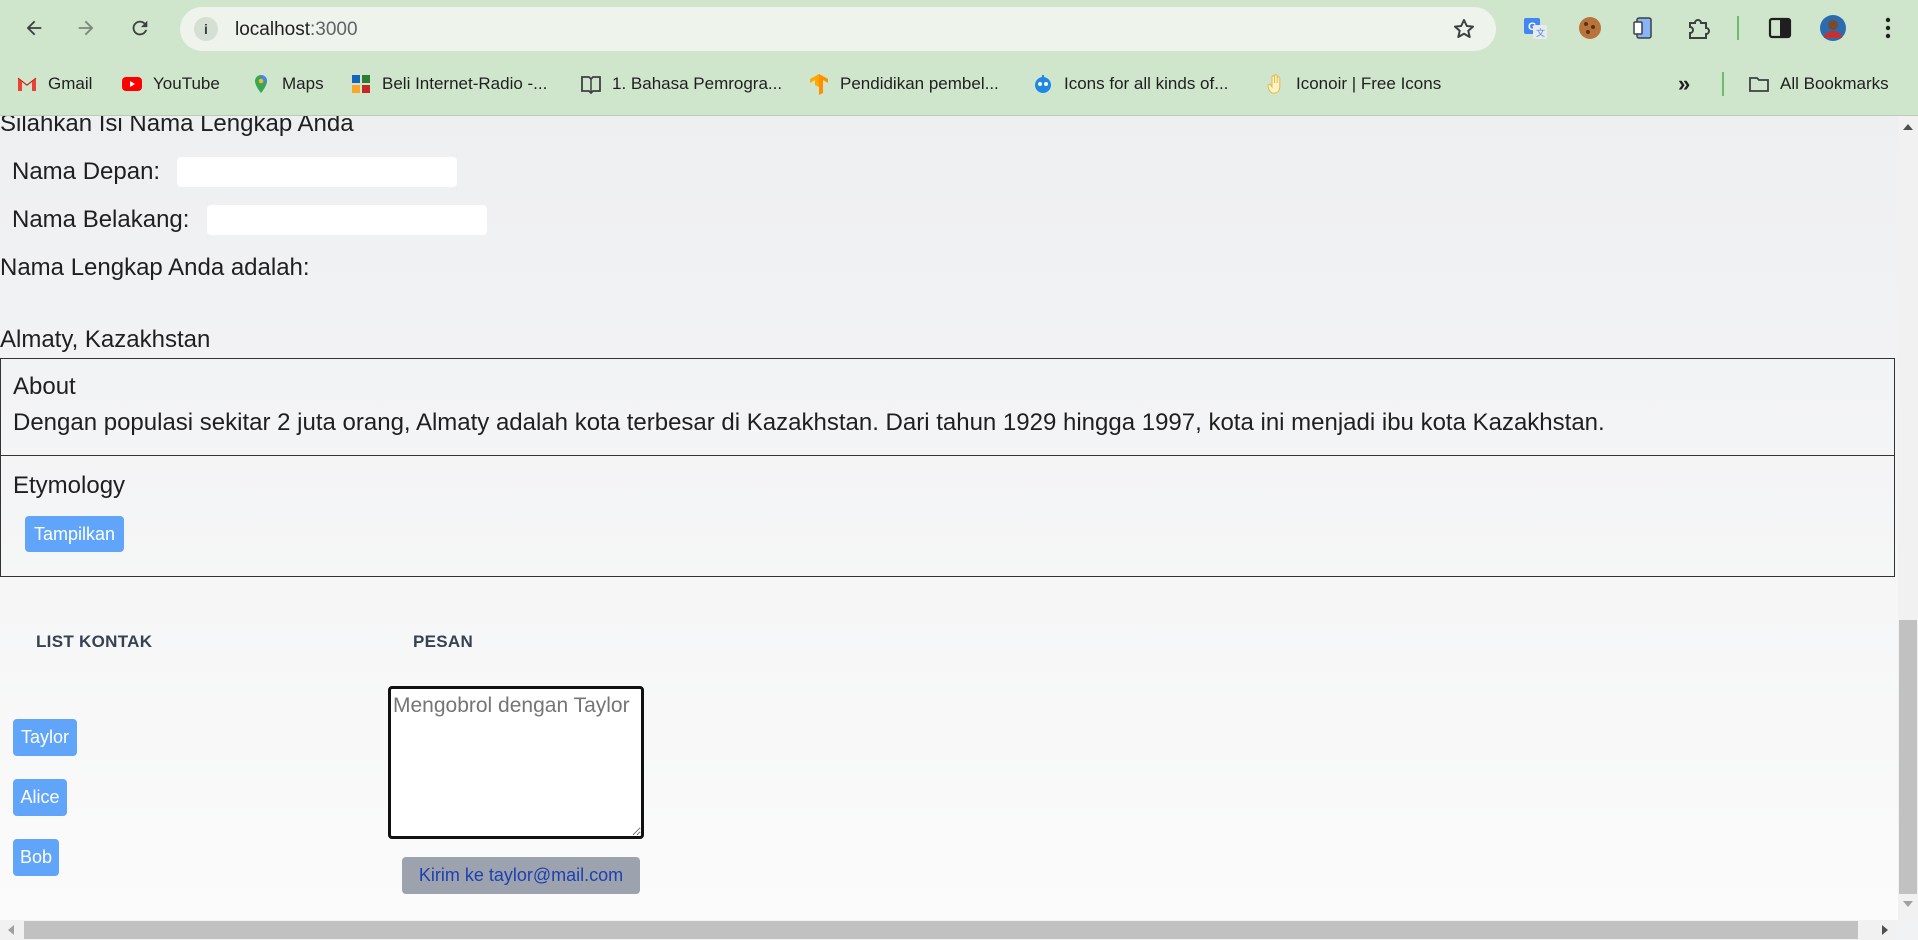 This screenshot has width=1918, height=940. What do you see at coordinates (206, 29) in the screenshot?
I see `site-info-icon: i` at bounding box center [206, 29].